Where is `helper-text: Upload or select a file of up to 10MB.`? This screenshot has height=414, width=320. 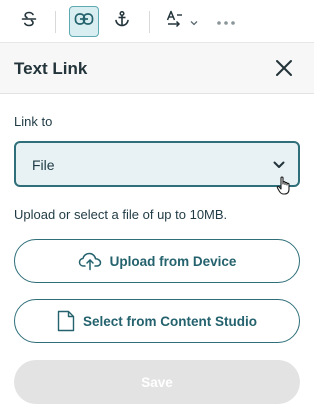
helper-text: Upload or select a file of up to 10MB. is located at coordinates (121, 214).